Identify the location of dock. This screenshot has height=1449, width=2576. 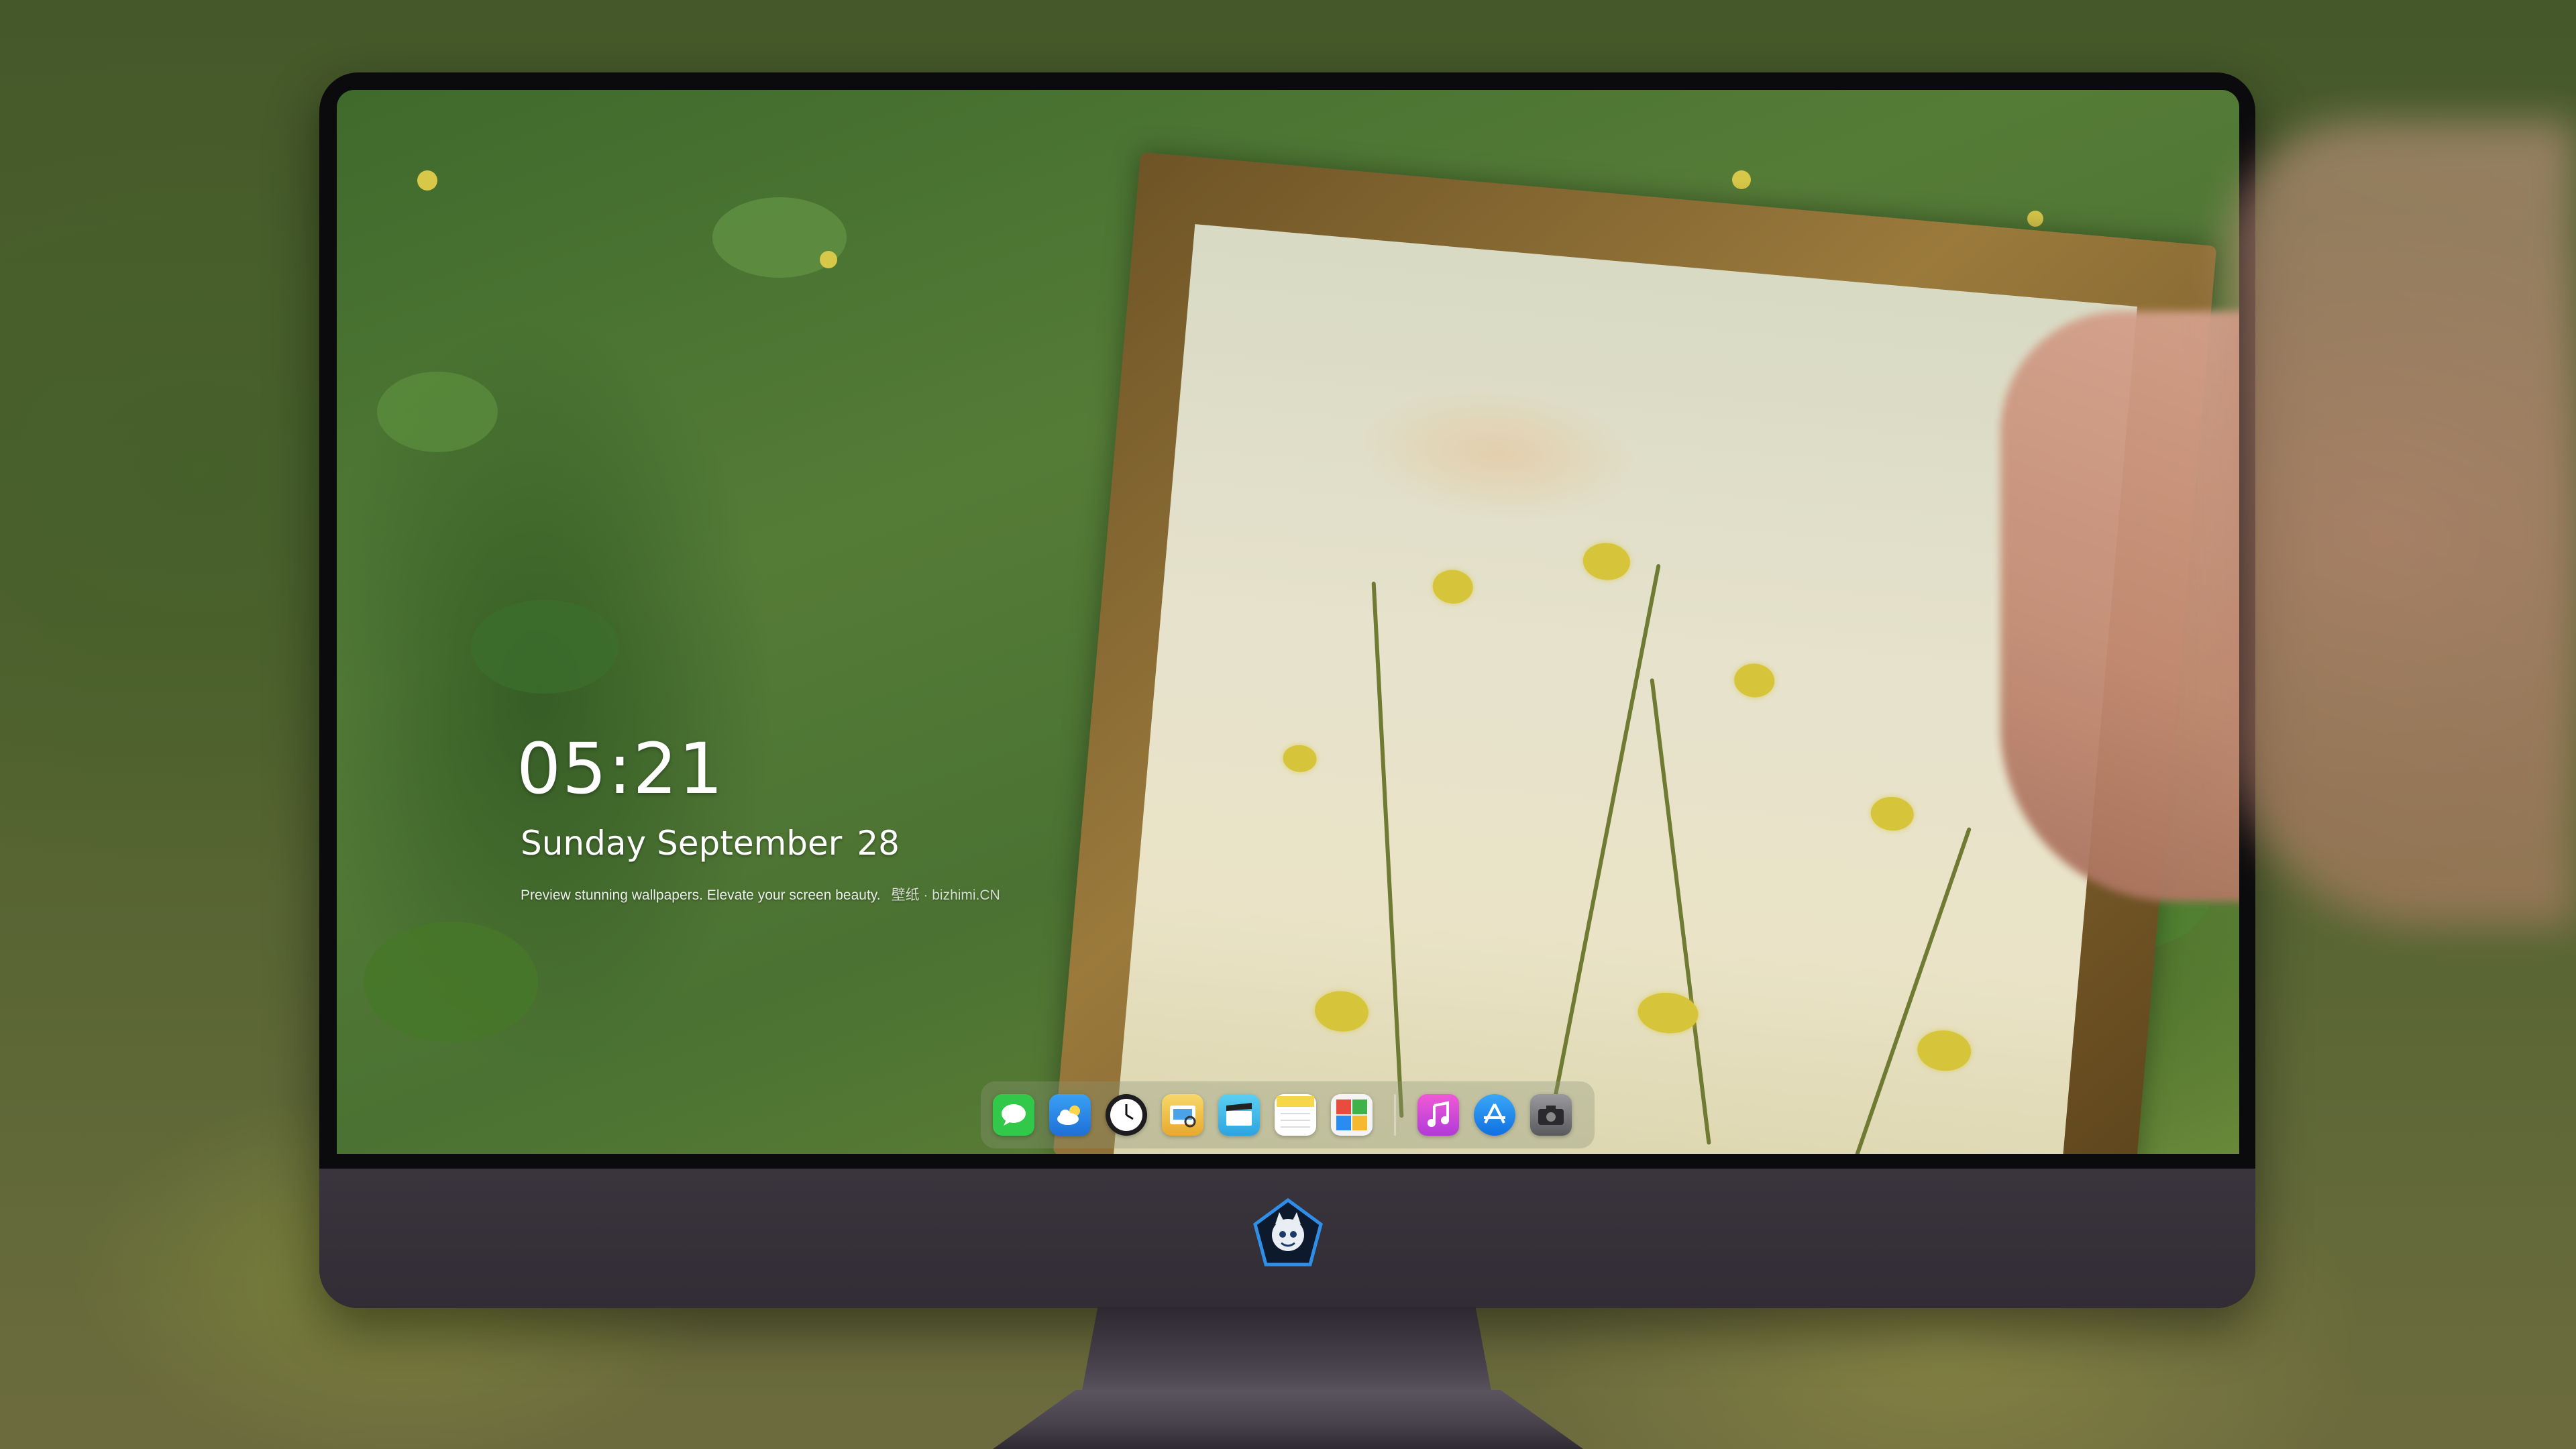
(1288, 1114).